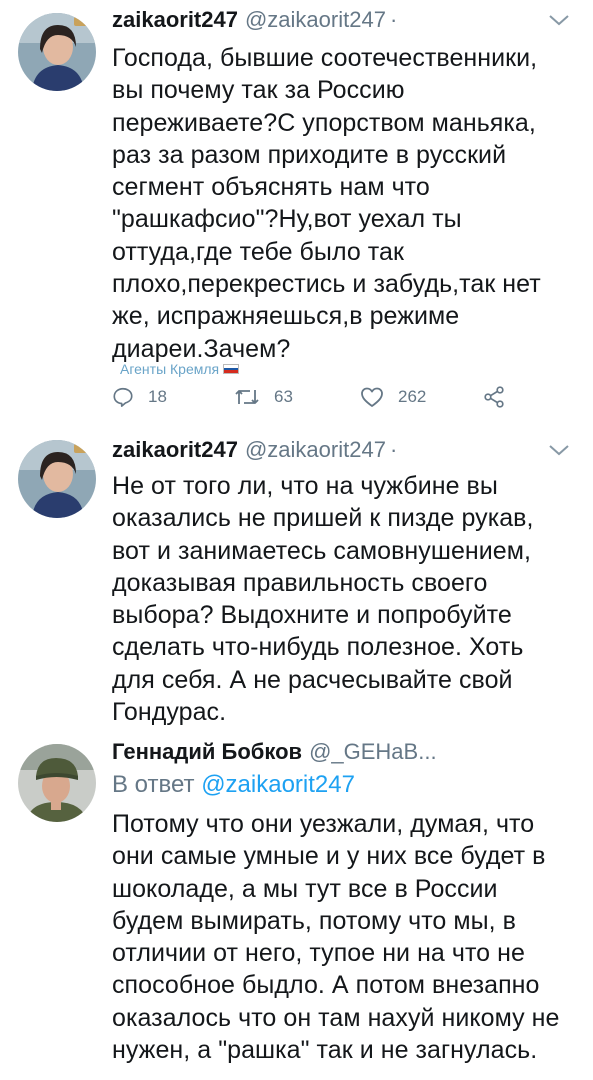  What do you see at coordinates (263, 397) in the screenshot?
I see `retweet-button: 63` at bounding box center [263, 397].